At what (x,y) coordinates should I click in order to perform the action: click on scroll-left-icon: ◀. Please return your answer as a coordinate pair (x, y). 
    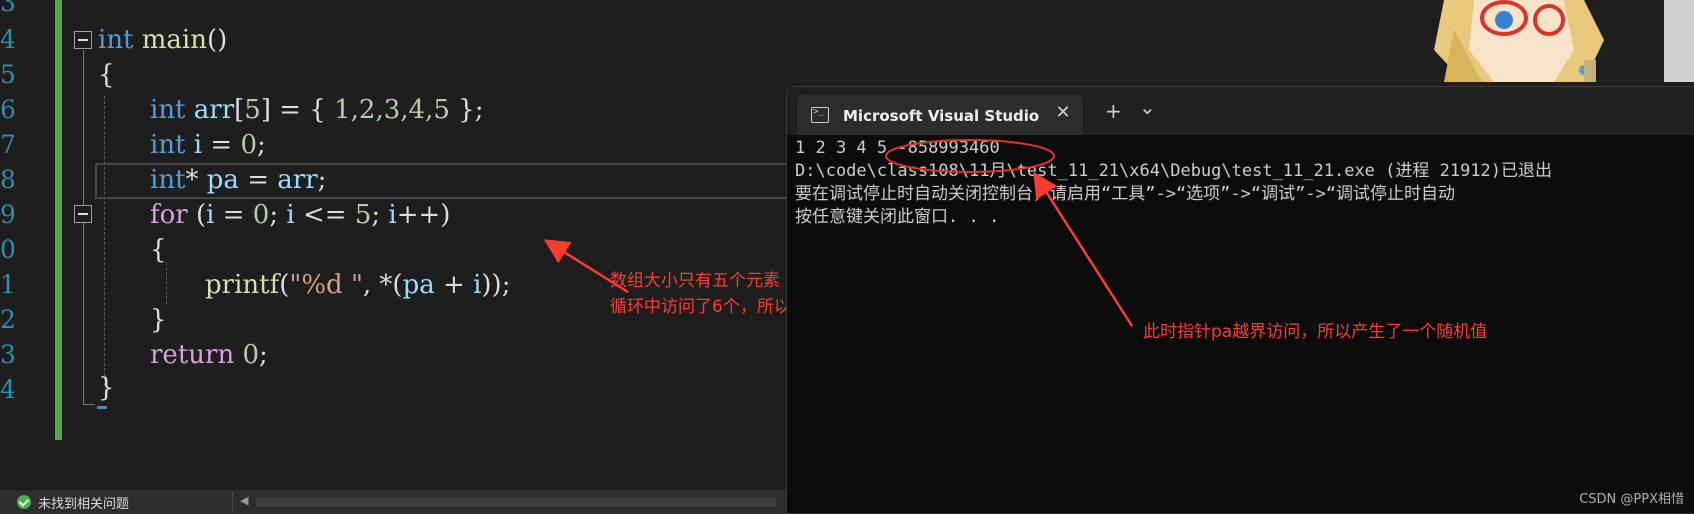
    Looking at the image, I should click on (244, 500).